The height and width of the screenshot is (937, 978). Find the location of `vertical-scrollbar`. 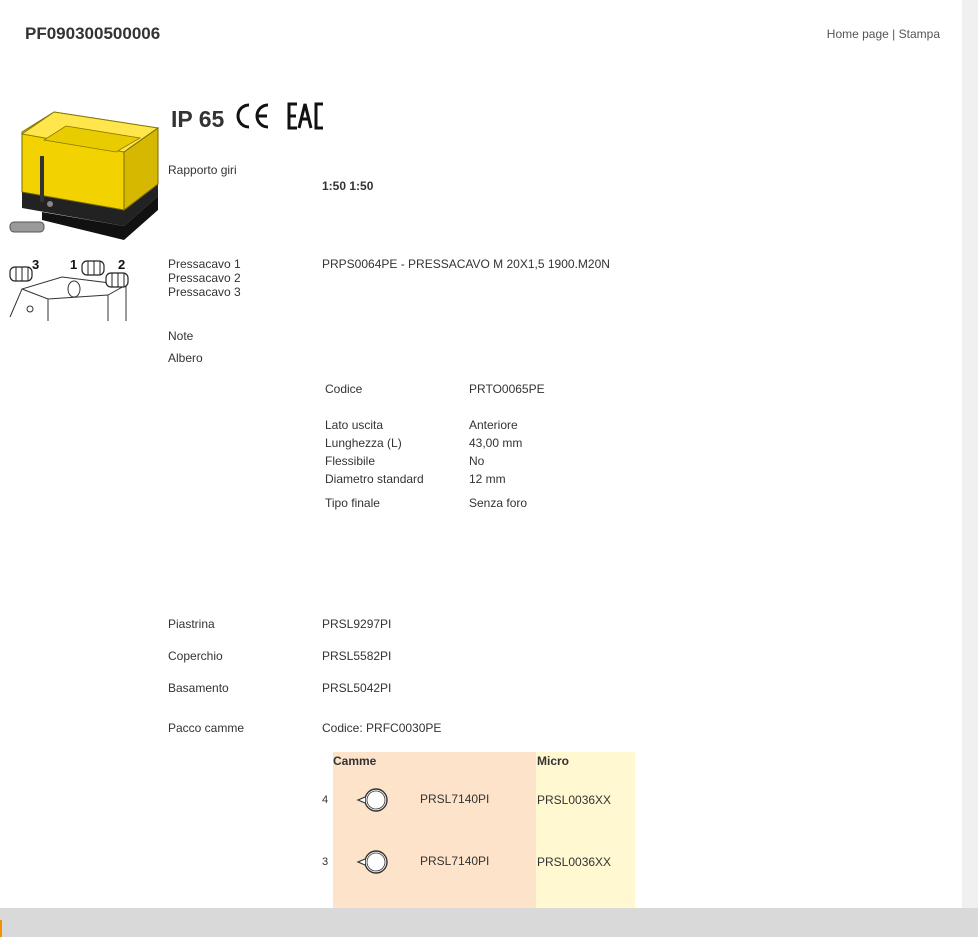

vertical-scrollbar is located at coordinates (970, 454).